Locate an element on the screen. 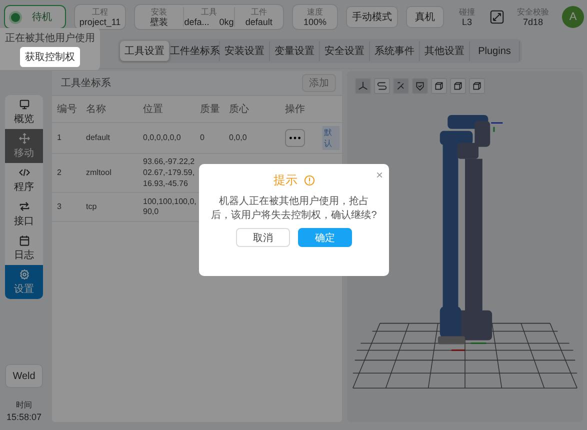 The height and width of the screenshot is (430, 587). column-header: 编号 is located at coordinates (67, 109).